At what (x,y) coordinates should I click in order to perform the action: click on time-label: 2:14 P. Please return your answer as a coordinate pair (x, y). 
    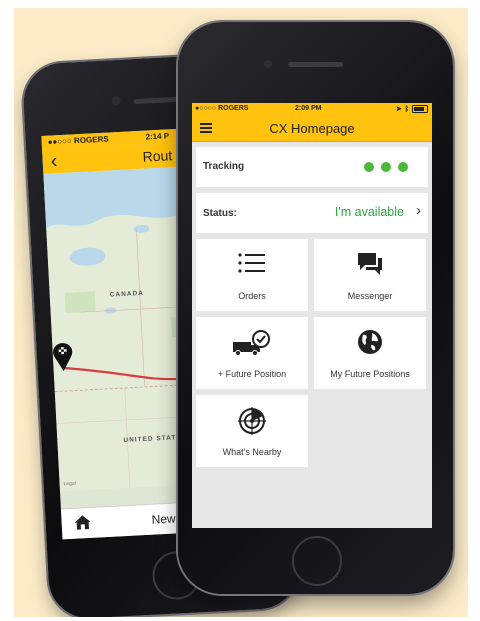
    Looking at the image, I should click on (157, 136).